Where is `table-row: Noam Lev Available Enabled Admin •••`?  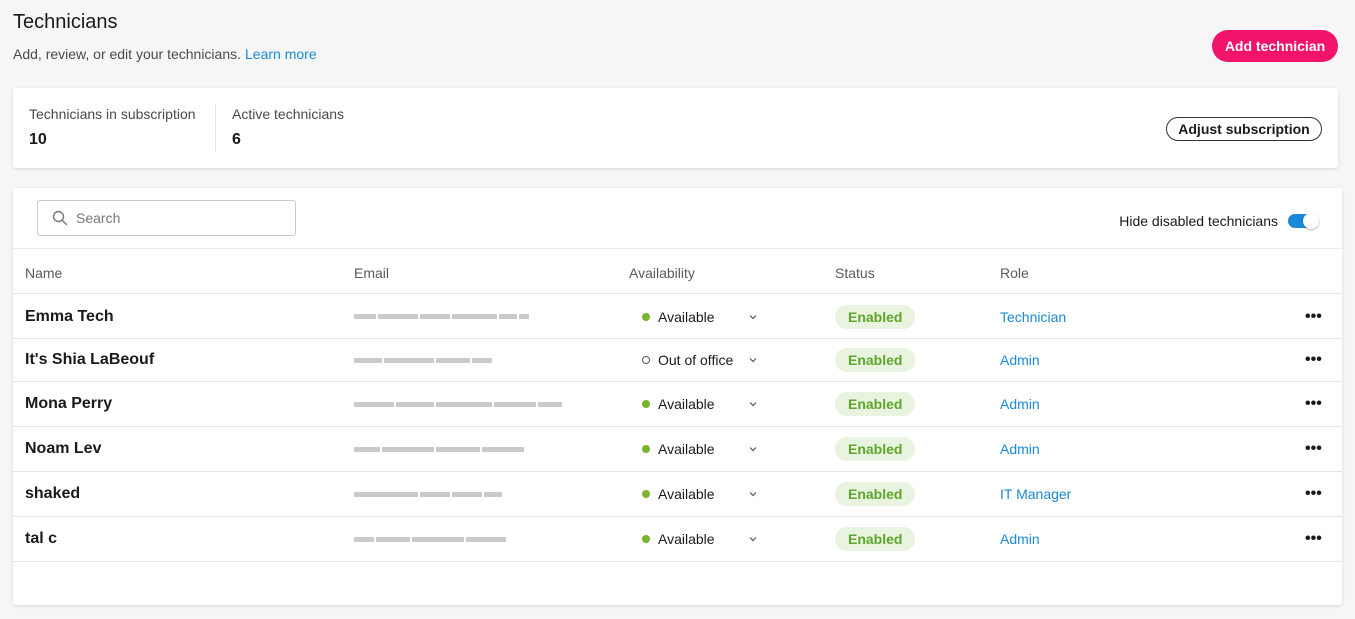
table-row: Noam Lev Available Enabled Admin ••• is located at coordinates (677, 449).